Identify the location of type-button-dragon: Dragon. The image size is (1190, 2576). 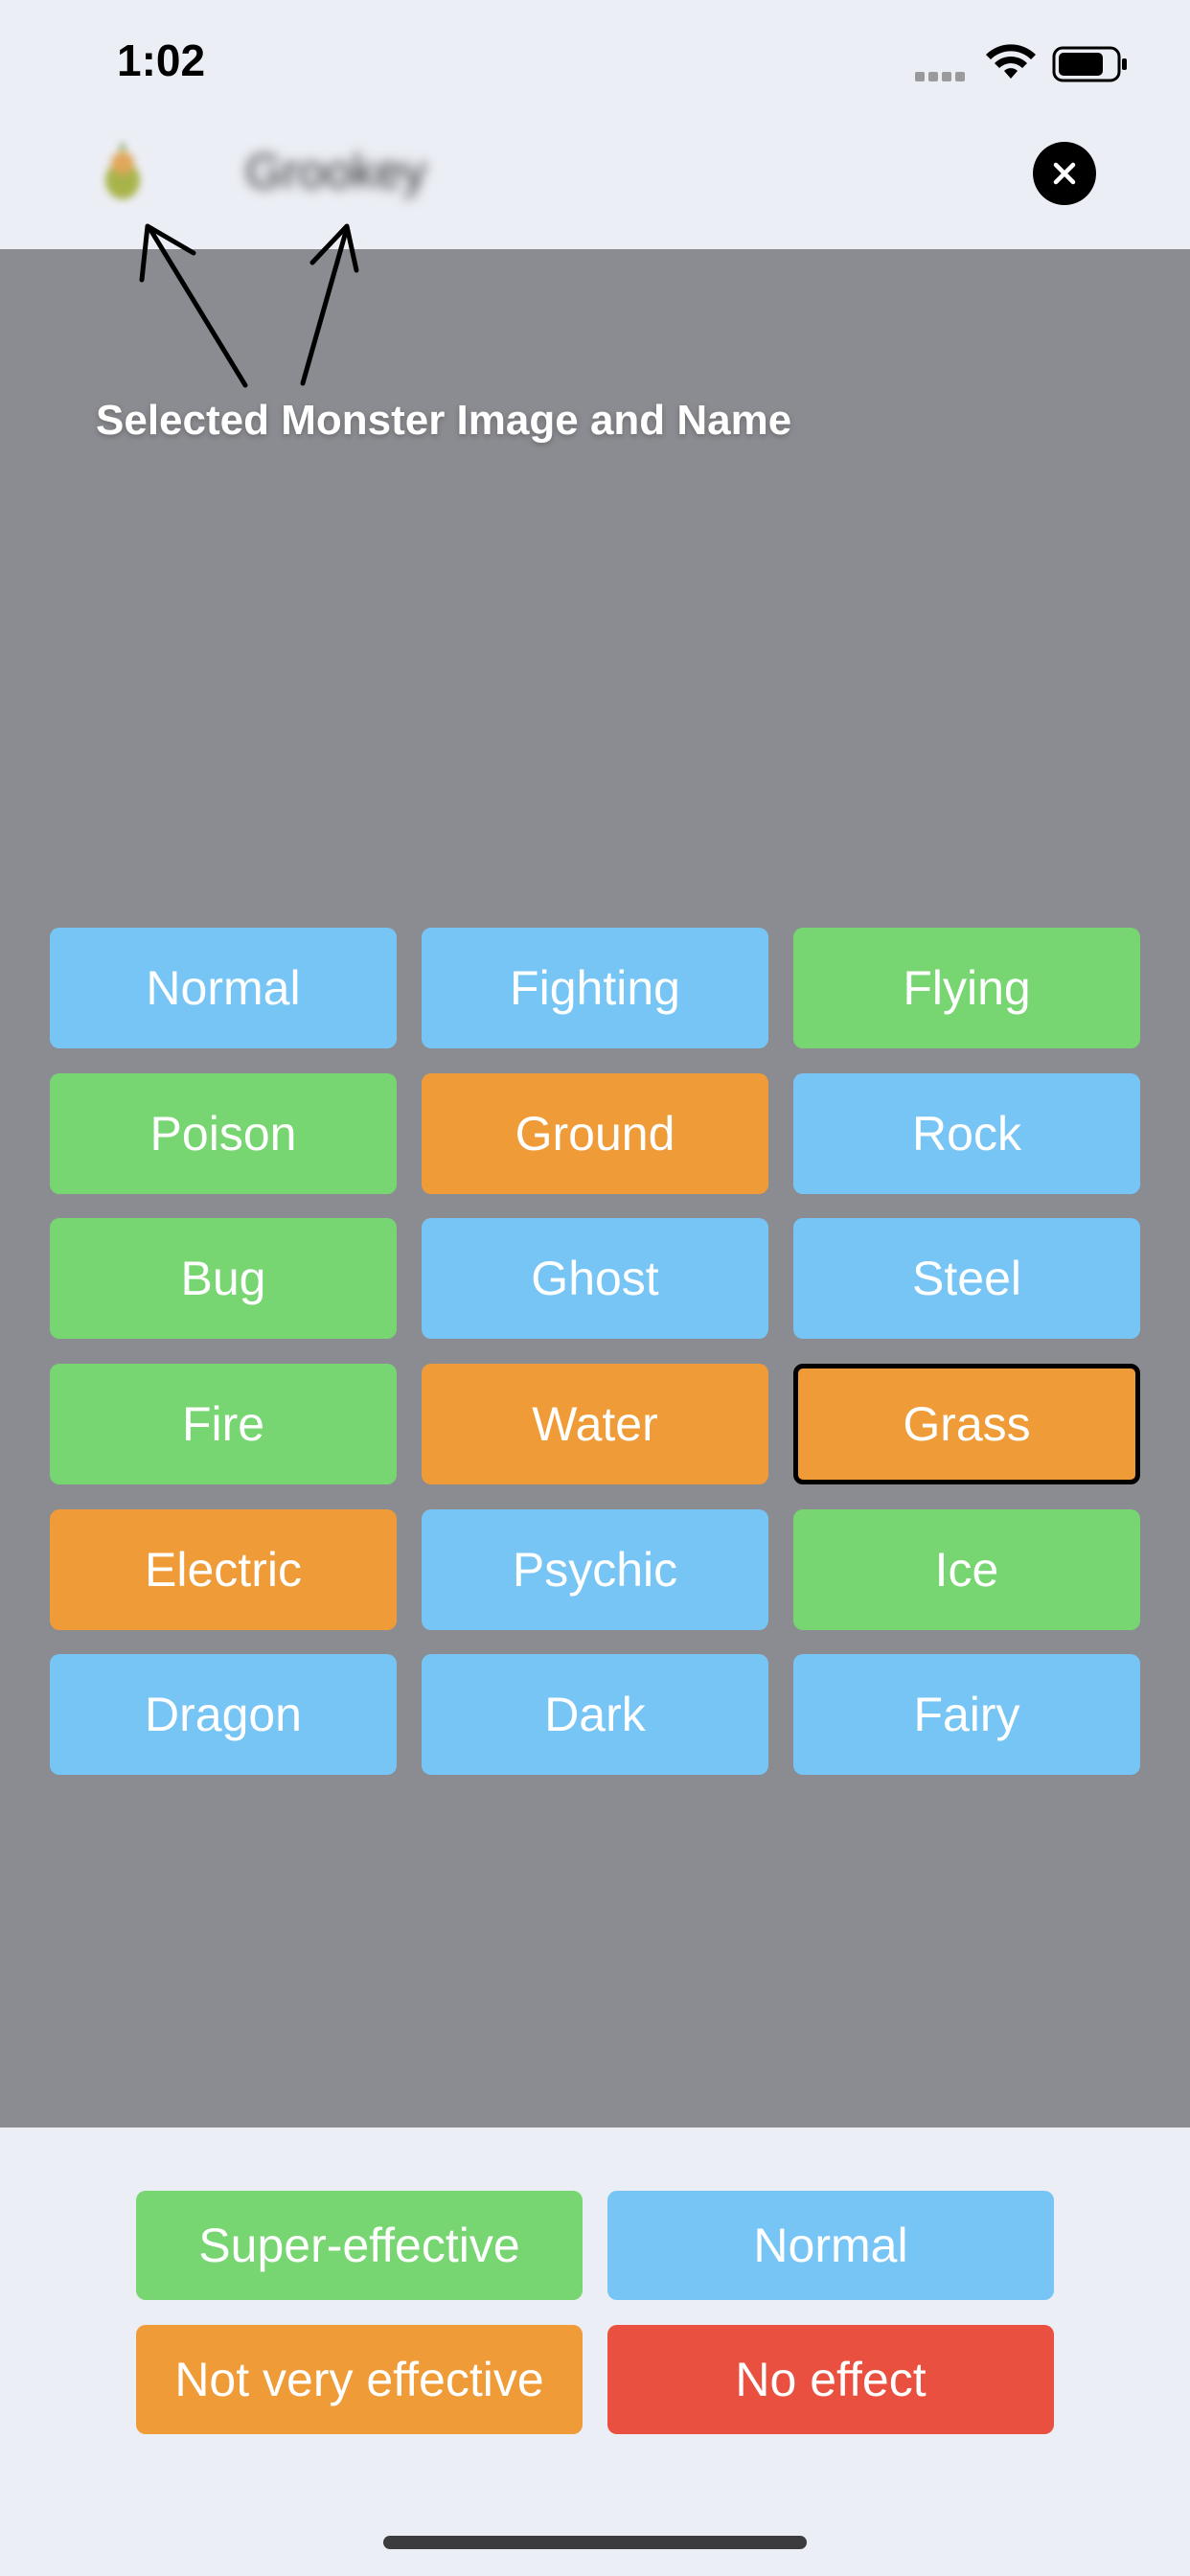
(224, 1714).